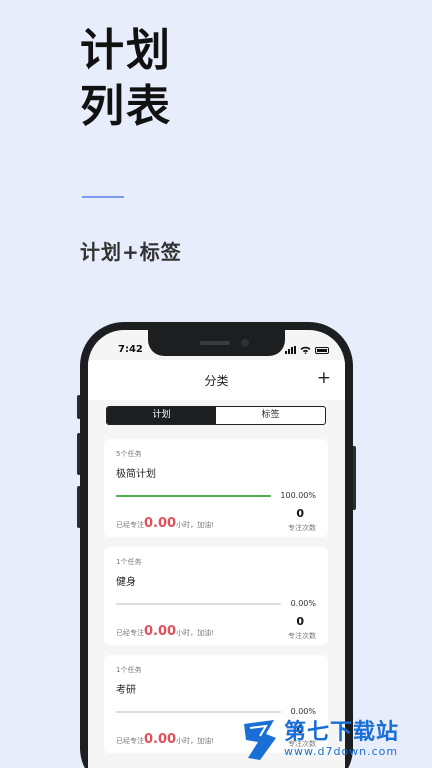 This screenshot has height=768, width=432. What do you see at coordinates (161, 415) in the screenshot?
I see `tab-plan: 计划` at bounding box center [161, 415].